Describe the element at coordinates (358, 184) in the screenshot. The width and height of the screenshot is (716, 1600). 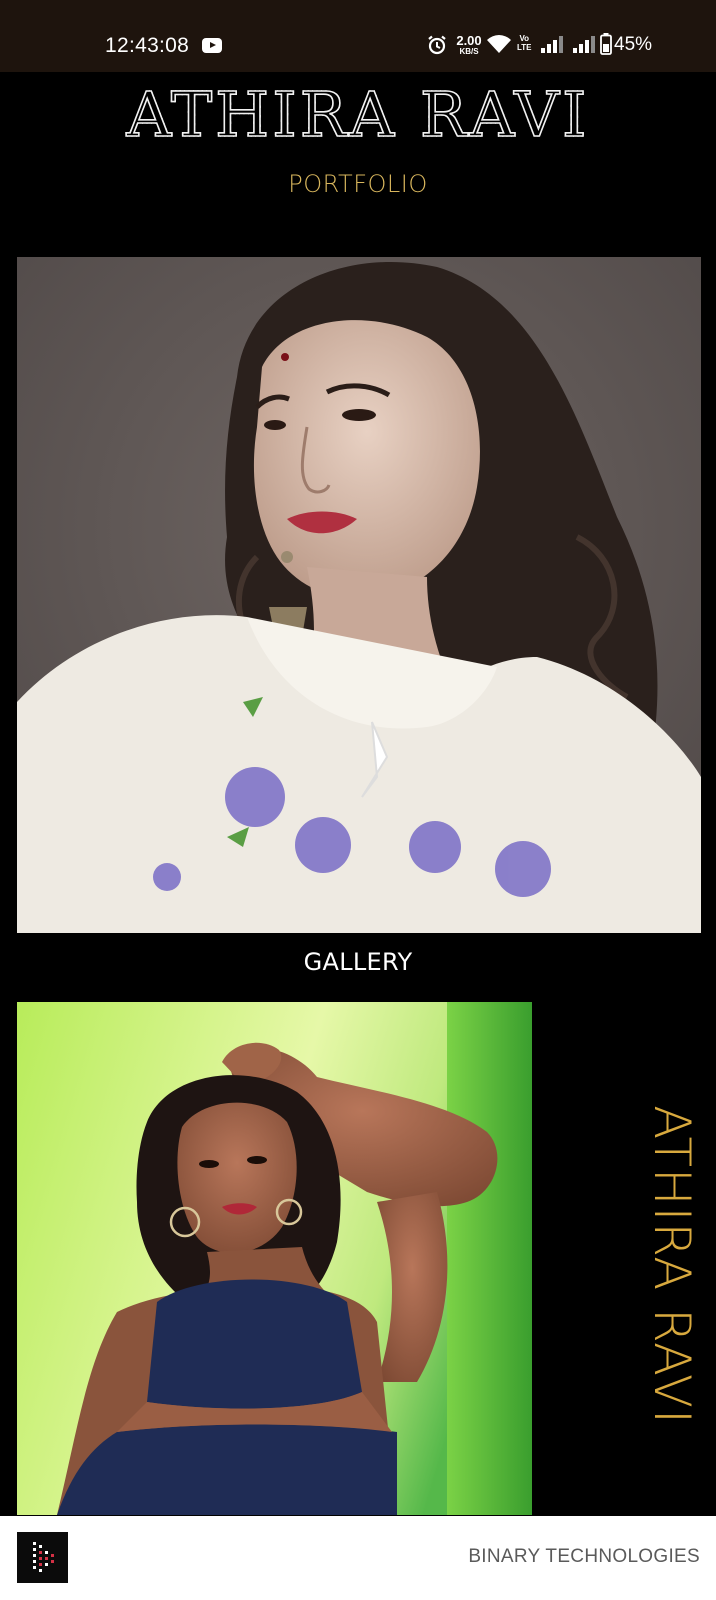
I see `page-subtitle: PORTFOLIO` at that location.